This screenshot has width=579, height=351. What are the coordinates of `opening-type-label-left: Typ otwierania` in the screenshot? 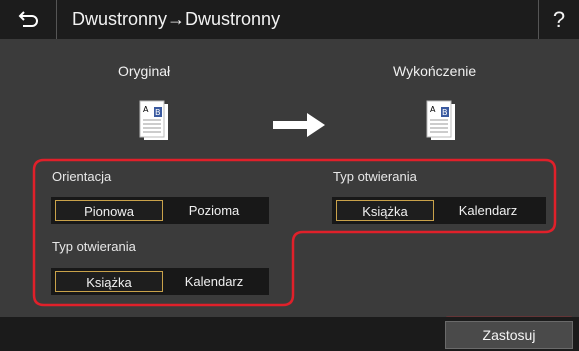 It's located at (94, 246).